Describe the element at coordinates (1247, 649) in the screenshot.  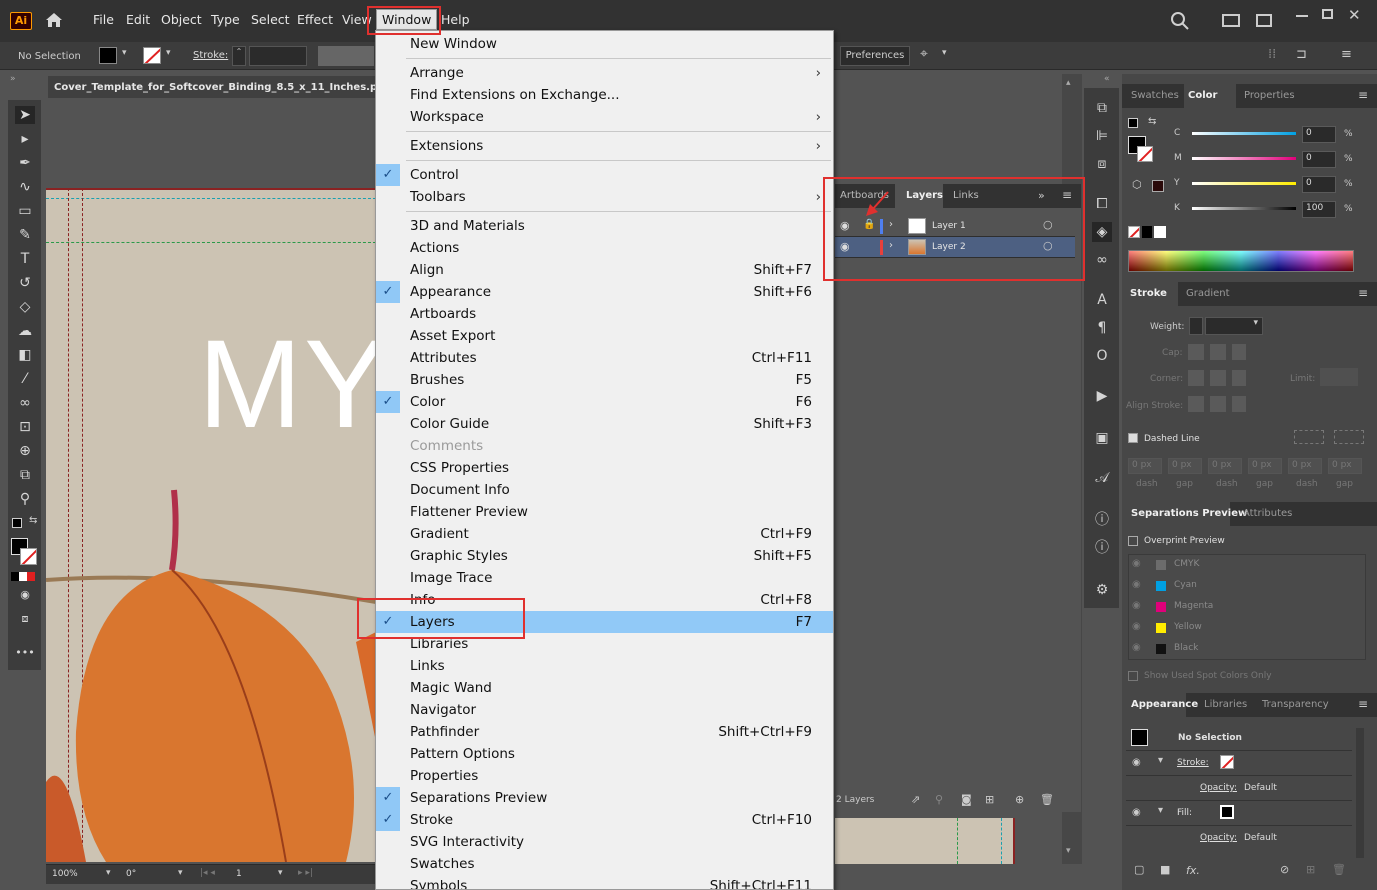
I see `ink-row: ◉ Black` at that location.